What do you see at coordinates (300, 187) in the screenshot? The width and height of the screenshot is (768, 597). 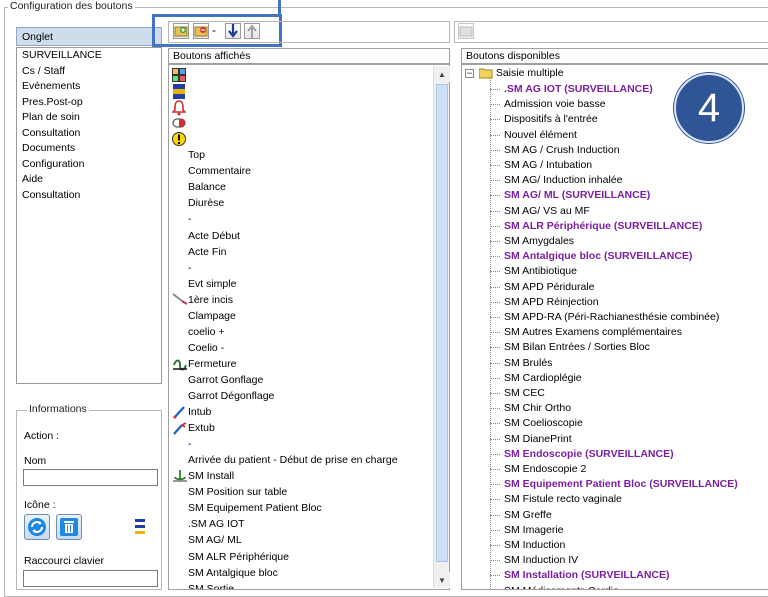 I see `displayed-button-row: Balance` at bounding box center [300, 187].